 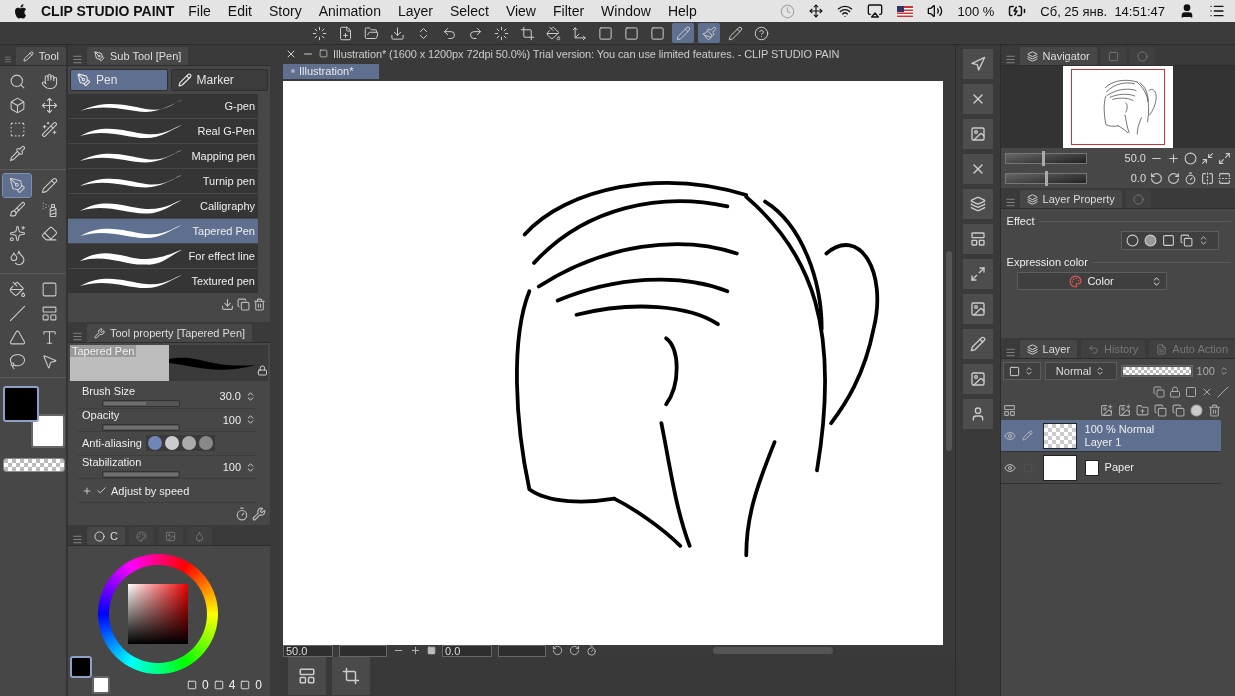 What do you see at coordinates (109, 391) in the screenshot?
I see `property-label: Brush Size` at bounding box center [109, 391].